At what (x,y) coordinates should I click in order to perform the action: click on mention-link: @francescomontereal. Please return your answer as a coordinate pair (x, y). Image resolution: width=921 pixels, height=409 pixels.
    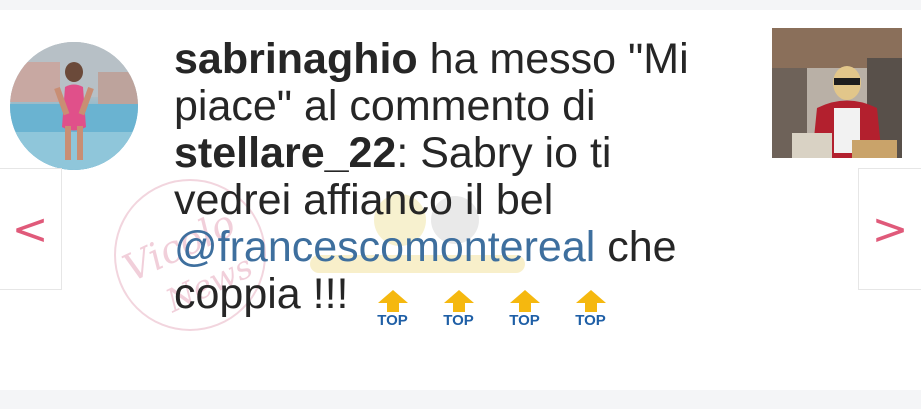
    Looking at the image, I should click on (384, 247).